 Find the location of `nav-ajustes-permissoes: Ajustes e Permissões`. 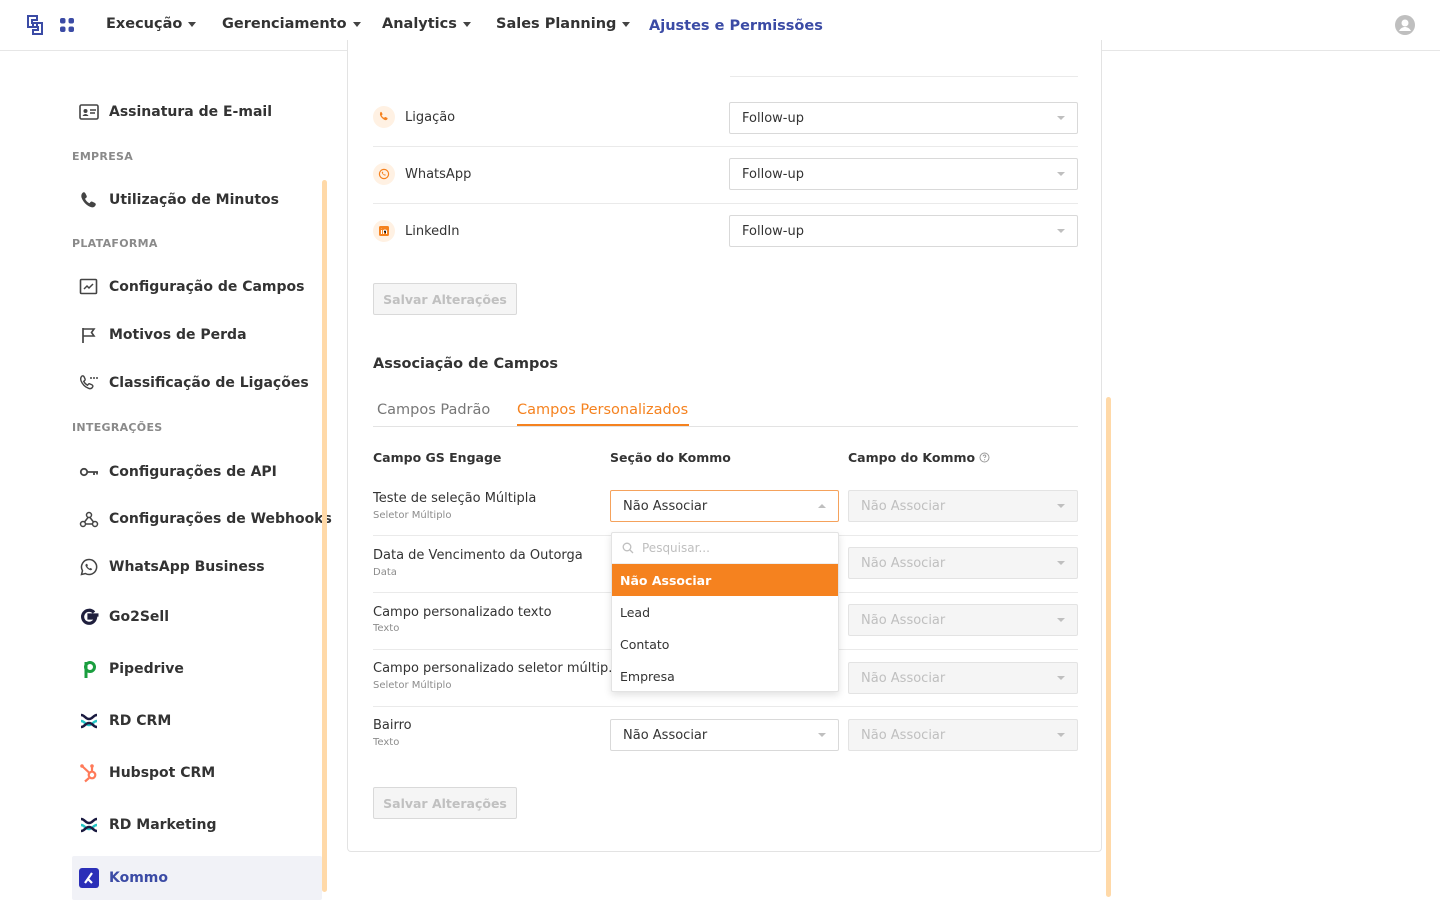

nav-ajustes-permissoes: Ajustes e Permissões is located at coordinates (736, 26).